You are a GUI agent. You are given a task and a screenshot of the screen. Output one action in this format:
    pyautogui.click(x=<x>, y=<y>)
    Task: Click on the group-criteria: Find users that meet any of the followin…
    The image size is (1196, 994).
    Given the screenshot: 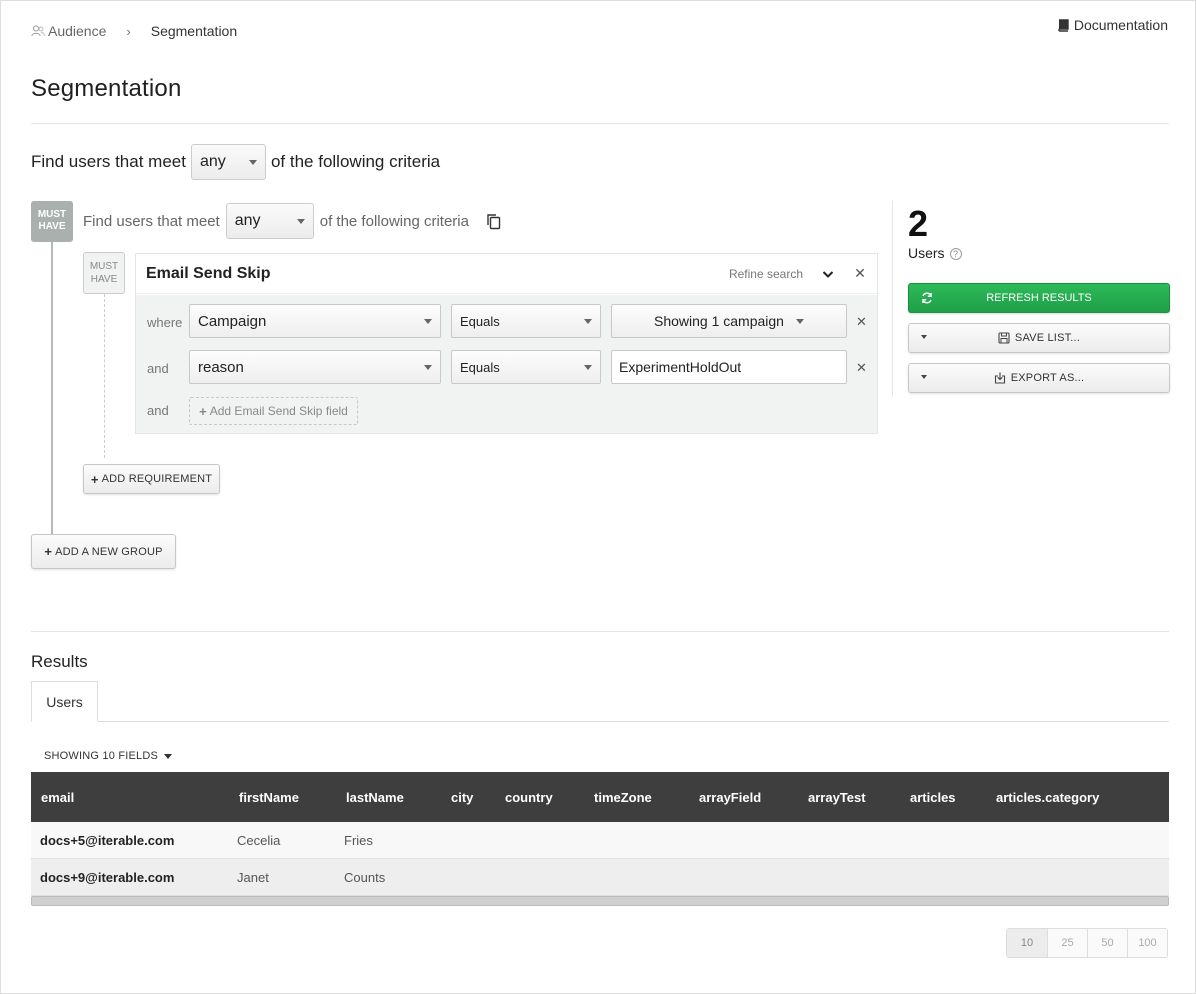 What is the action you would take?
    pyautogui.click(x=292, y=221)
    